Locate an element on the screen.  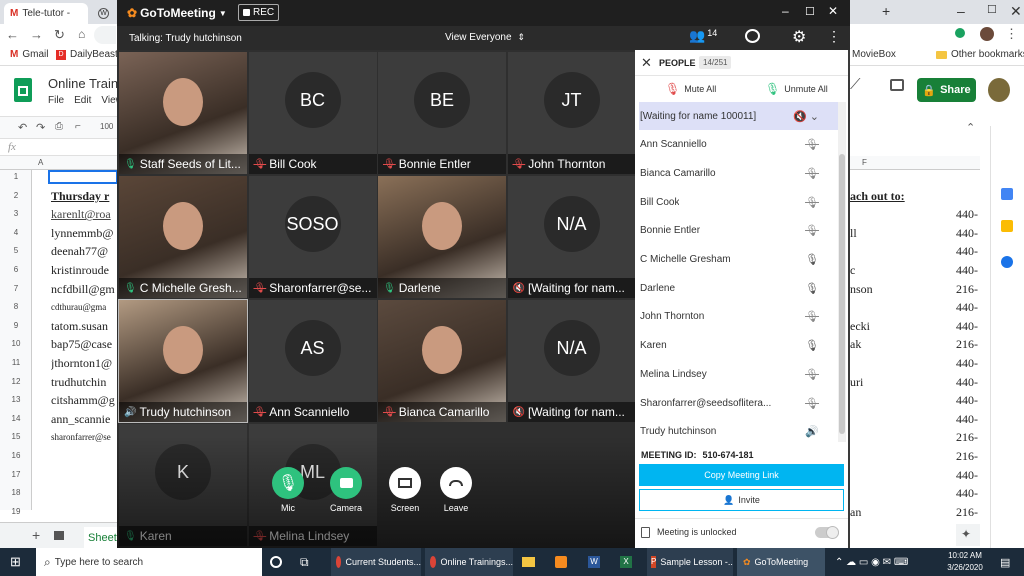
taskbar-clock: 10:02 AM 3/26/2020 is located at coordinates (965, 562).